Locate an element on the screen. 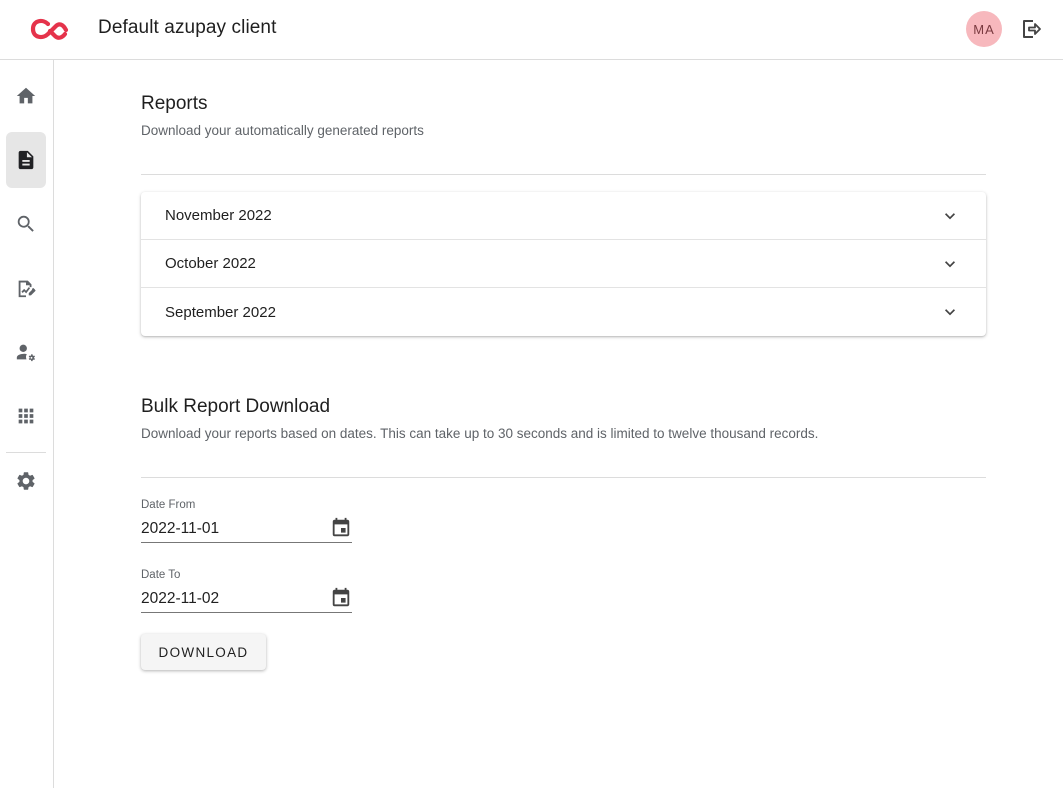 The height and width of the screenshot is (788, 1063). accordion-item-october-2022: October 2022 is located at coordinates (563, 264).